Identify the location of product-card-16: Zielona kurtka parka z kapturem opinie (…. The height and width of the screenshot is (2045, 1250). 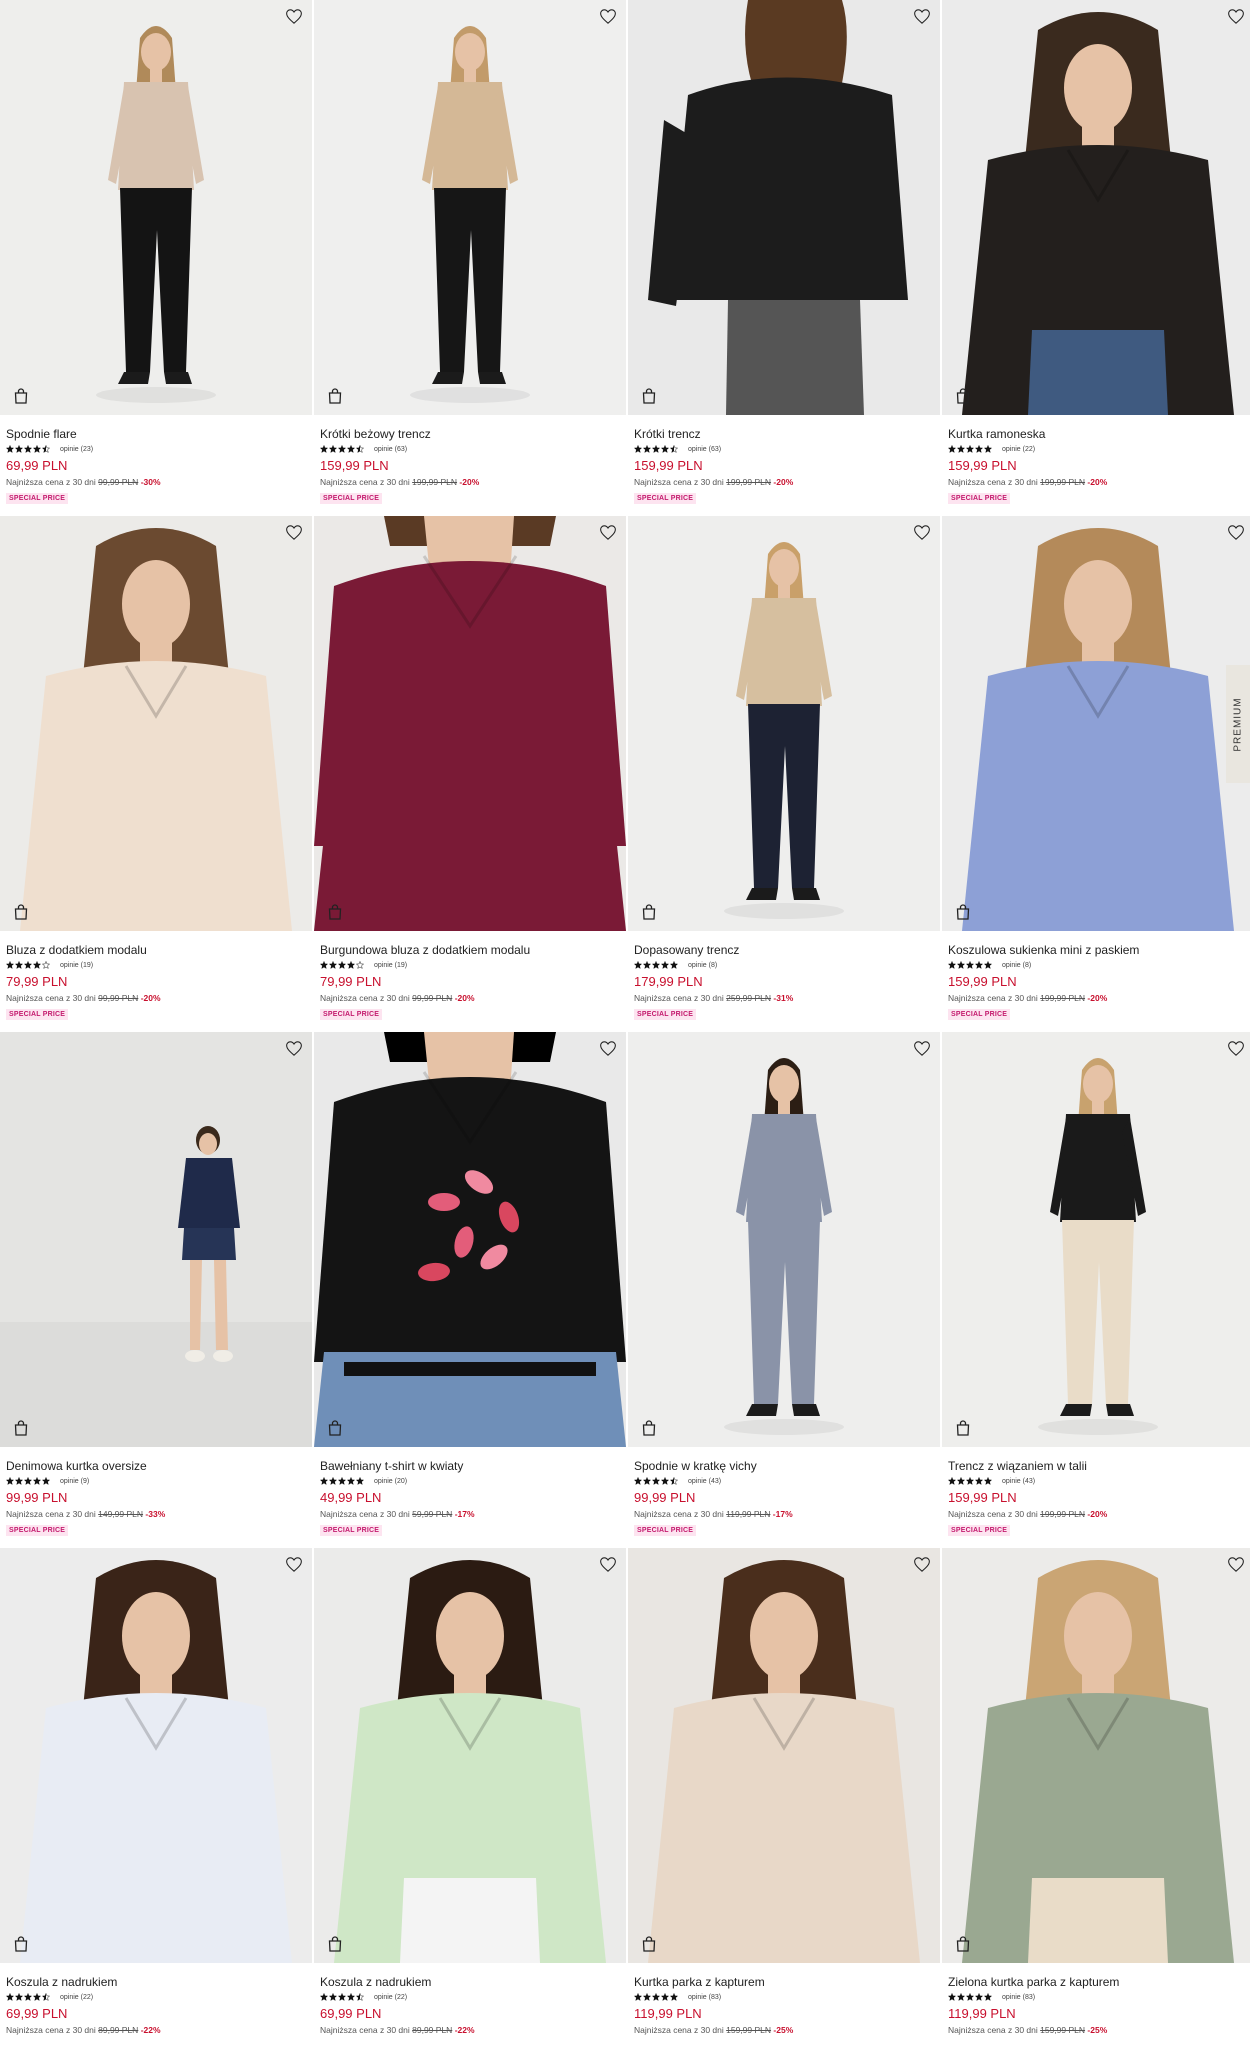
(1096, 1796).